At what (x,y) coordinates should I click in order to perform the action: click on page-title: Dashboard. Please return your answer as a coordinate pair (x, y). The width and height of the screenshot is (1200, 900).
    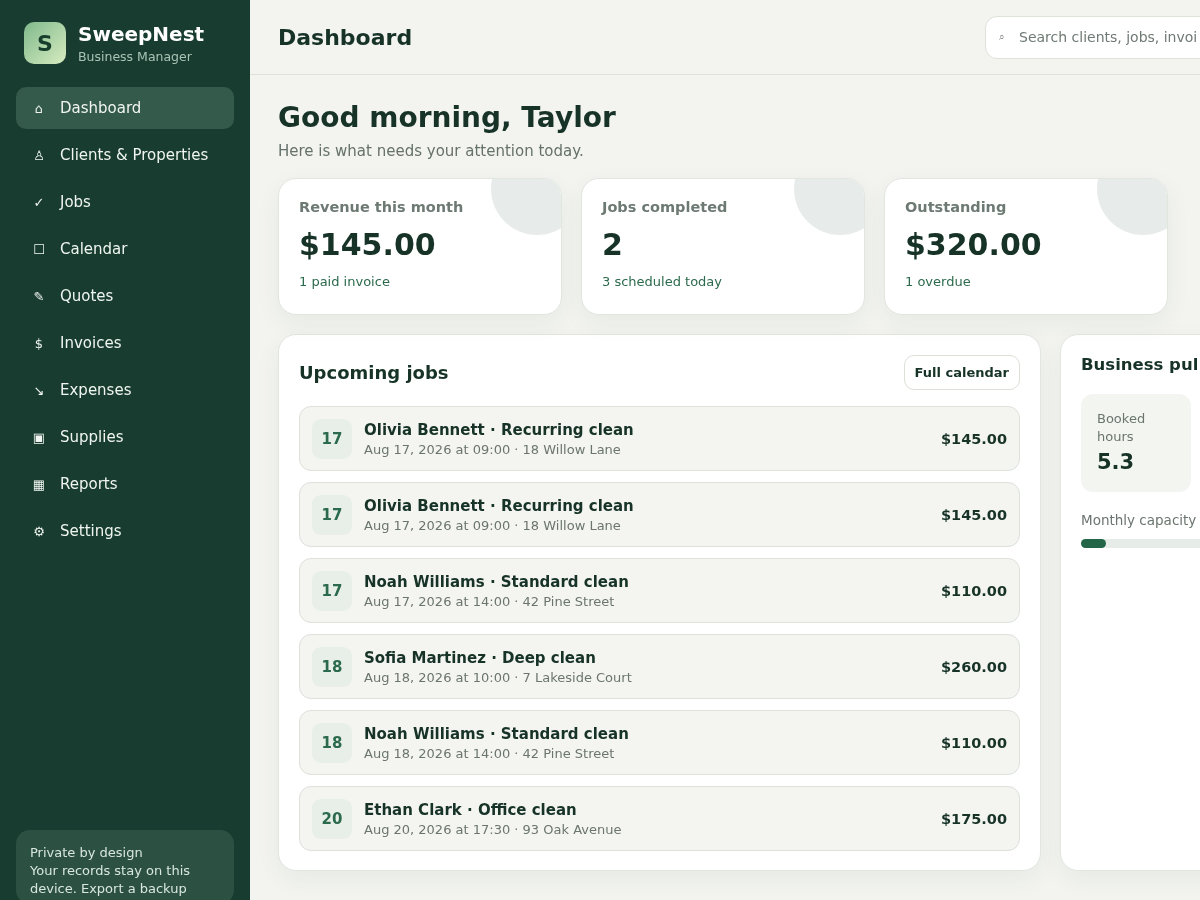
    Looking at the image, I should click on (345, 37).